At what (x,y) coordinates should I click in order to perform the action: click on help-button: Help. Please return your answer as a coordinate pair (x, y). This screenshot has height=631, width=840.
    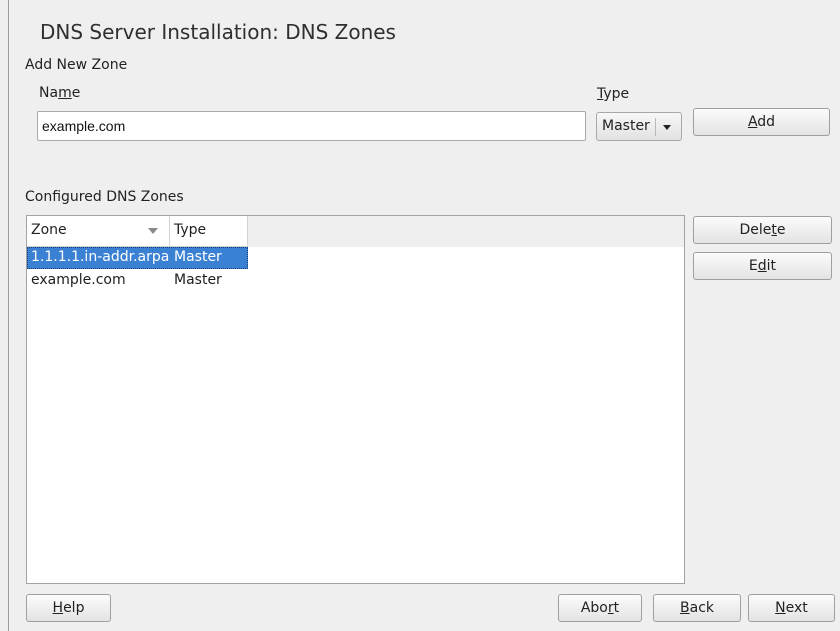
    Looking at the image, I should click on (68, 608).